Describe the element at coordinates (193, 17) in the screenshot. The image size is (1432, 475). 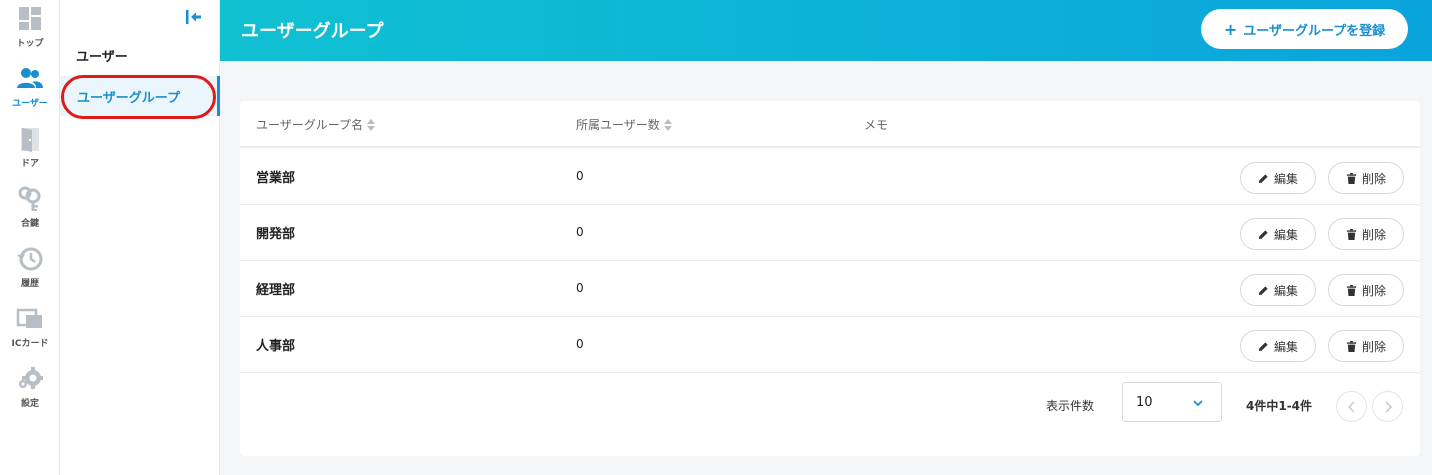
I see `collapse-sidebar-icon` at that location.